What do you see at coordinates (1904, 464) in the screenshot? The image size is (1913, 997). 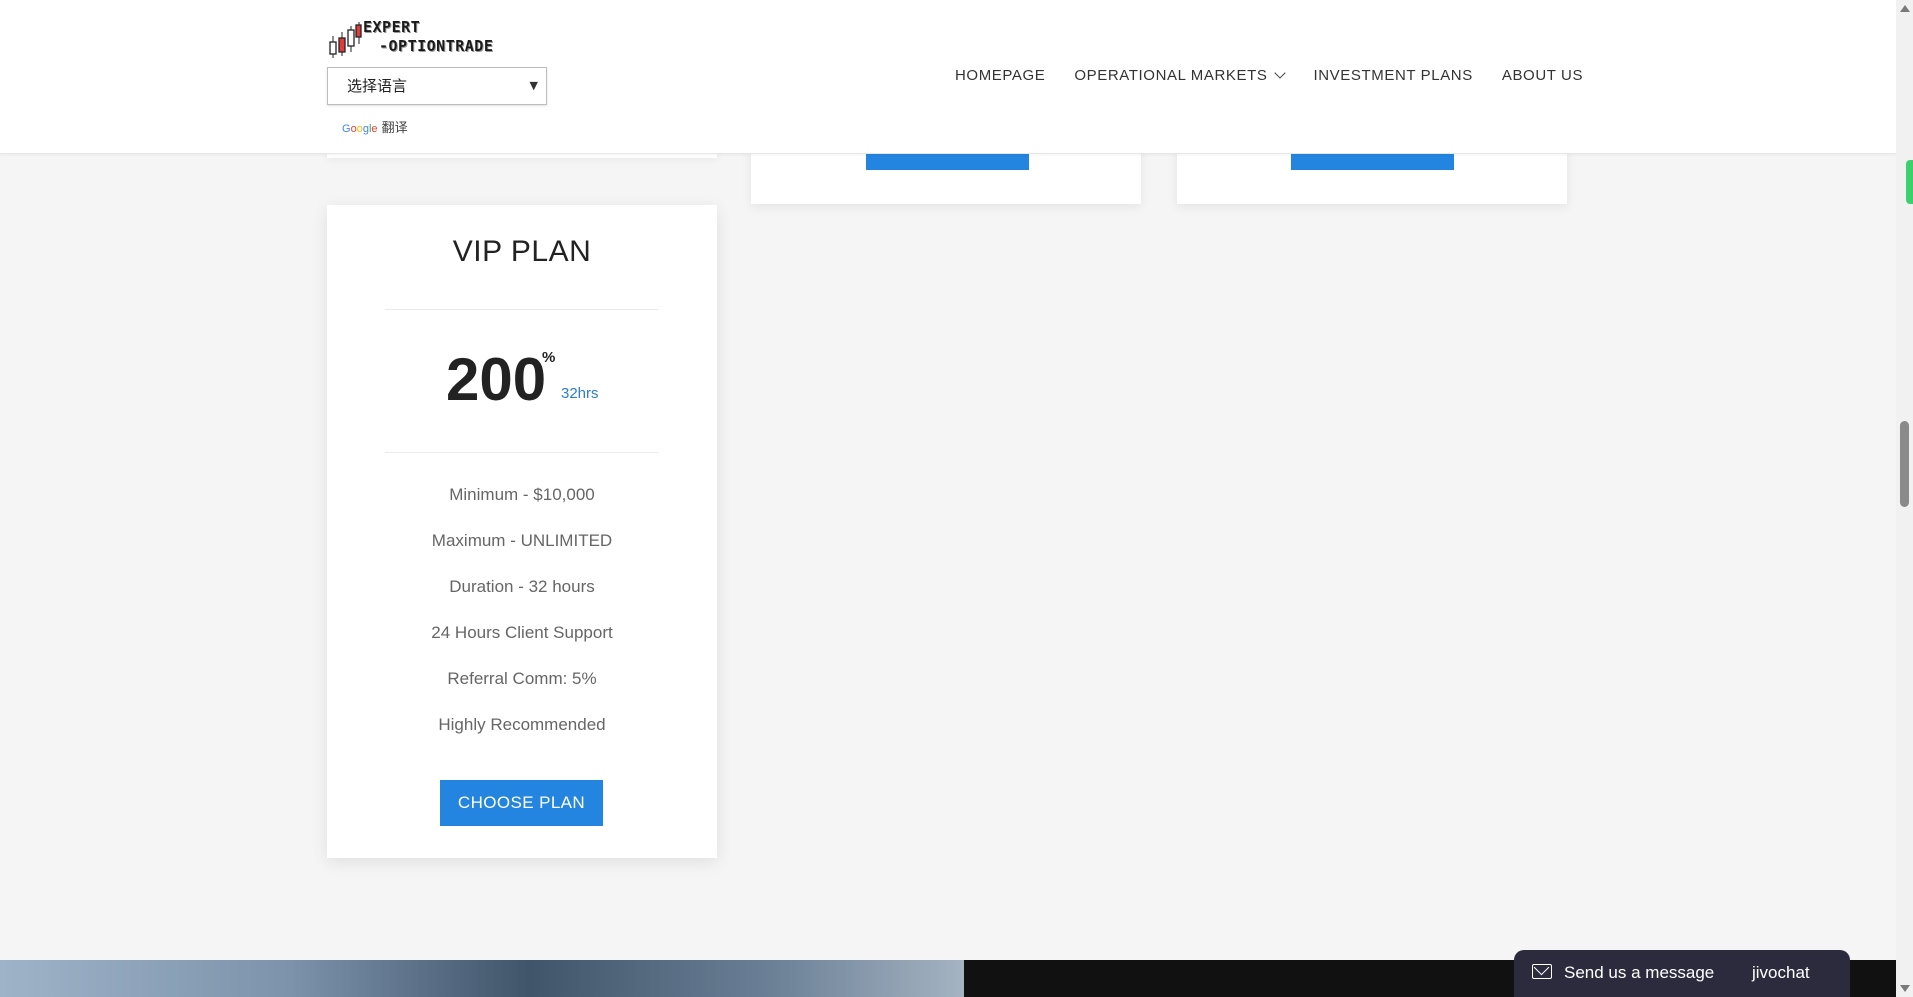 I see `scrollbar-thumb` at bounding box center [1904, 464].